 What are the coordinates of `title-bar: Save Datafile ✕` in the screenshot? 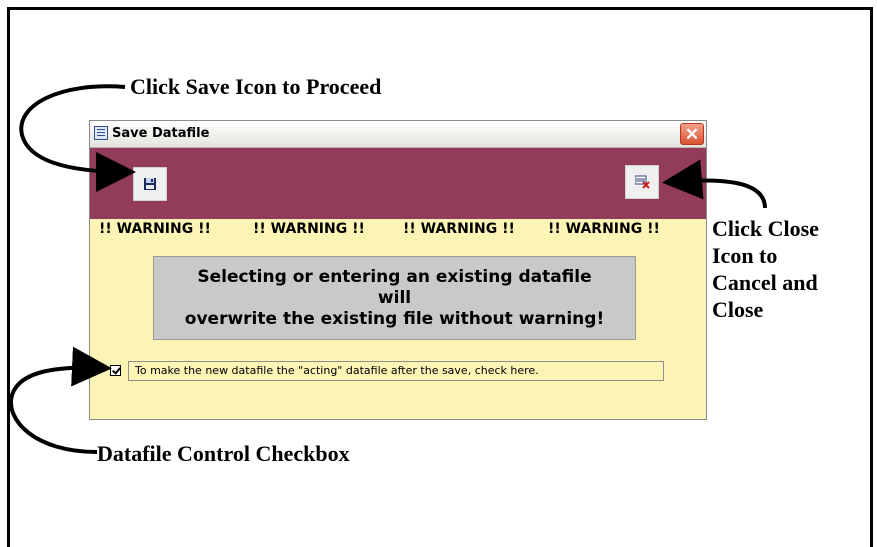 It's located at (398, 134).